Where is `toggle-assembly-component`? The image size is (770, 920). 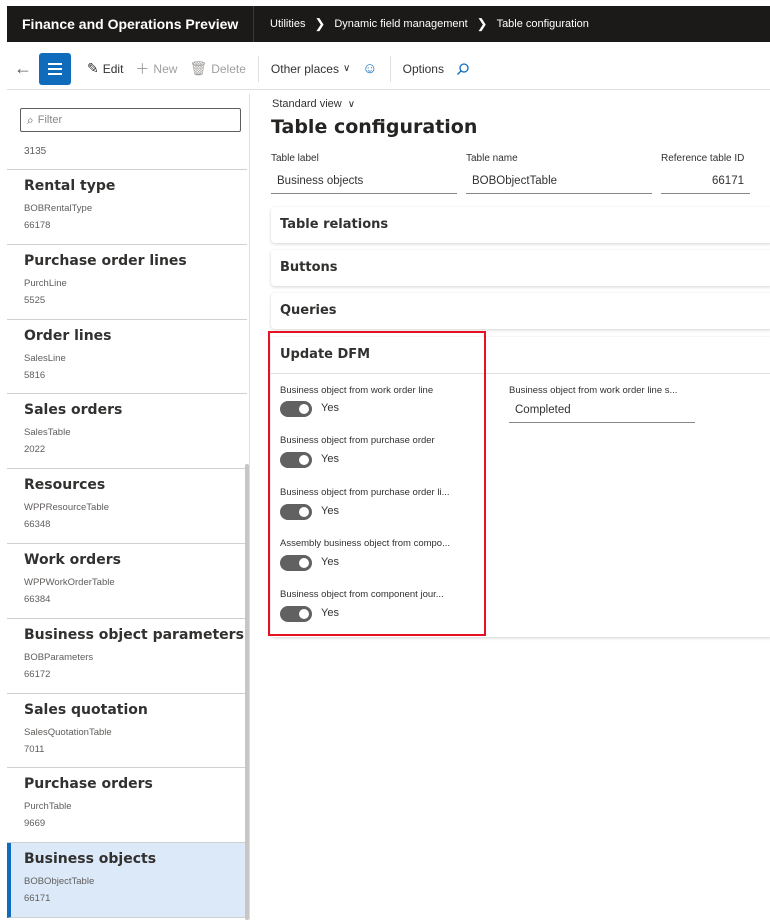 toggle-assembly-component is located at coordinates (296, 563).